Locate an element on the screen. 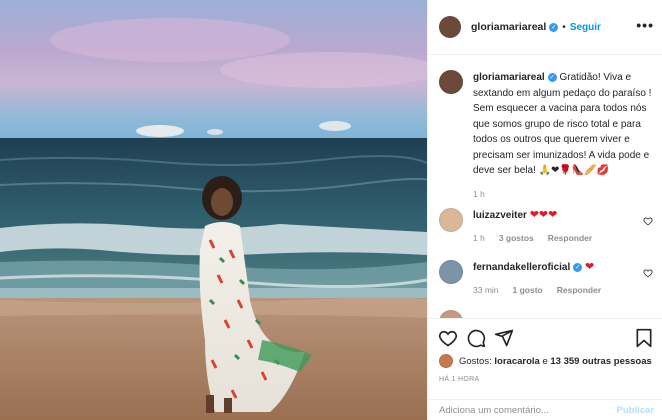  comment-icon is located at coordinates (476, 338).